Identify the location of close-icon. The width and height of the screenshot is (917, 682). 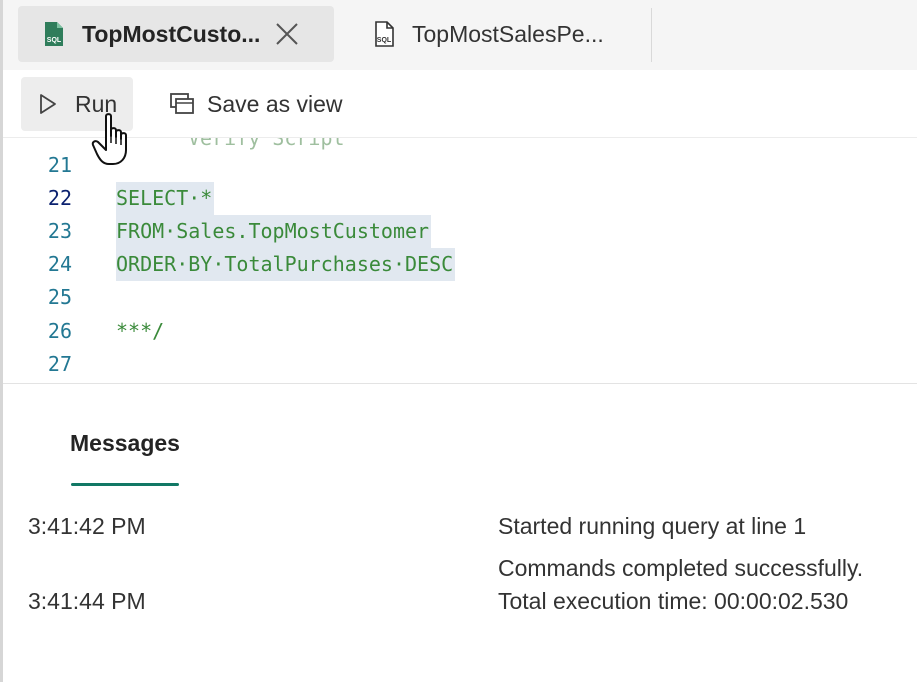
(287, 34).